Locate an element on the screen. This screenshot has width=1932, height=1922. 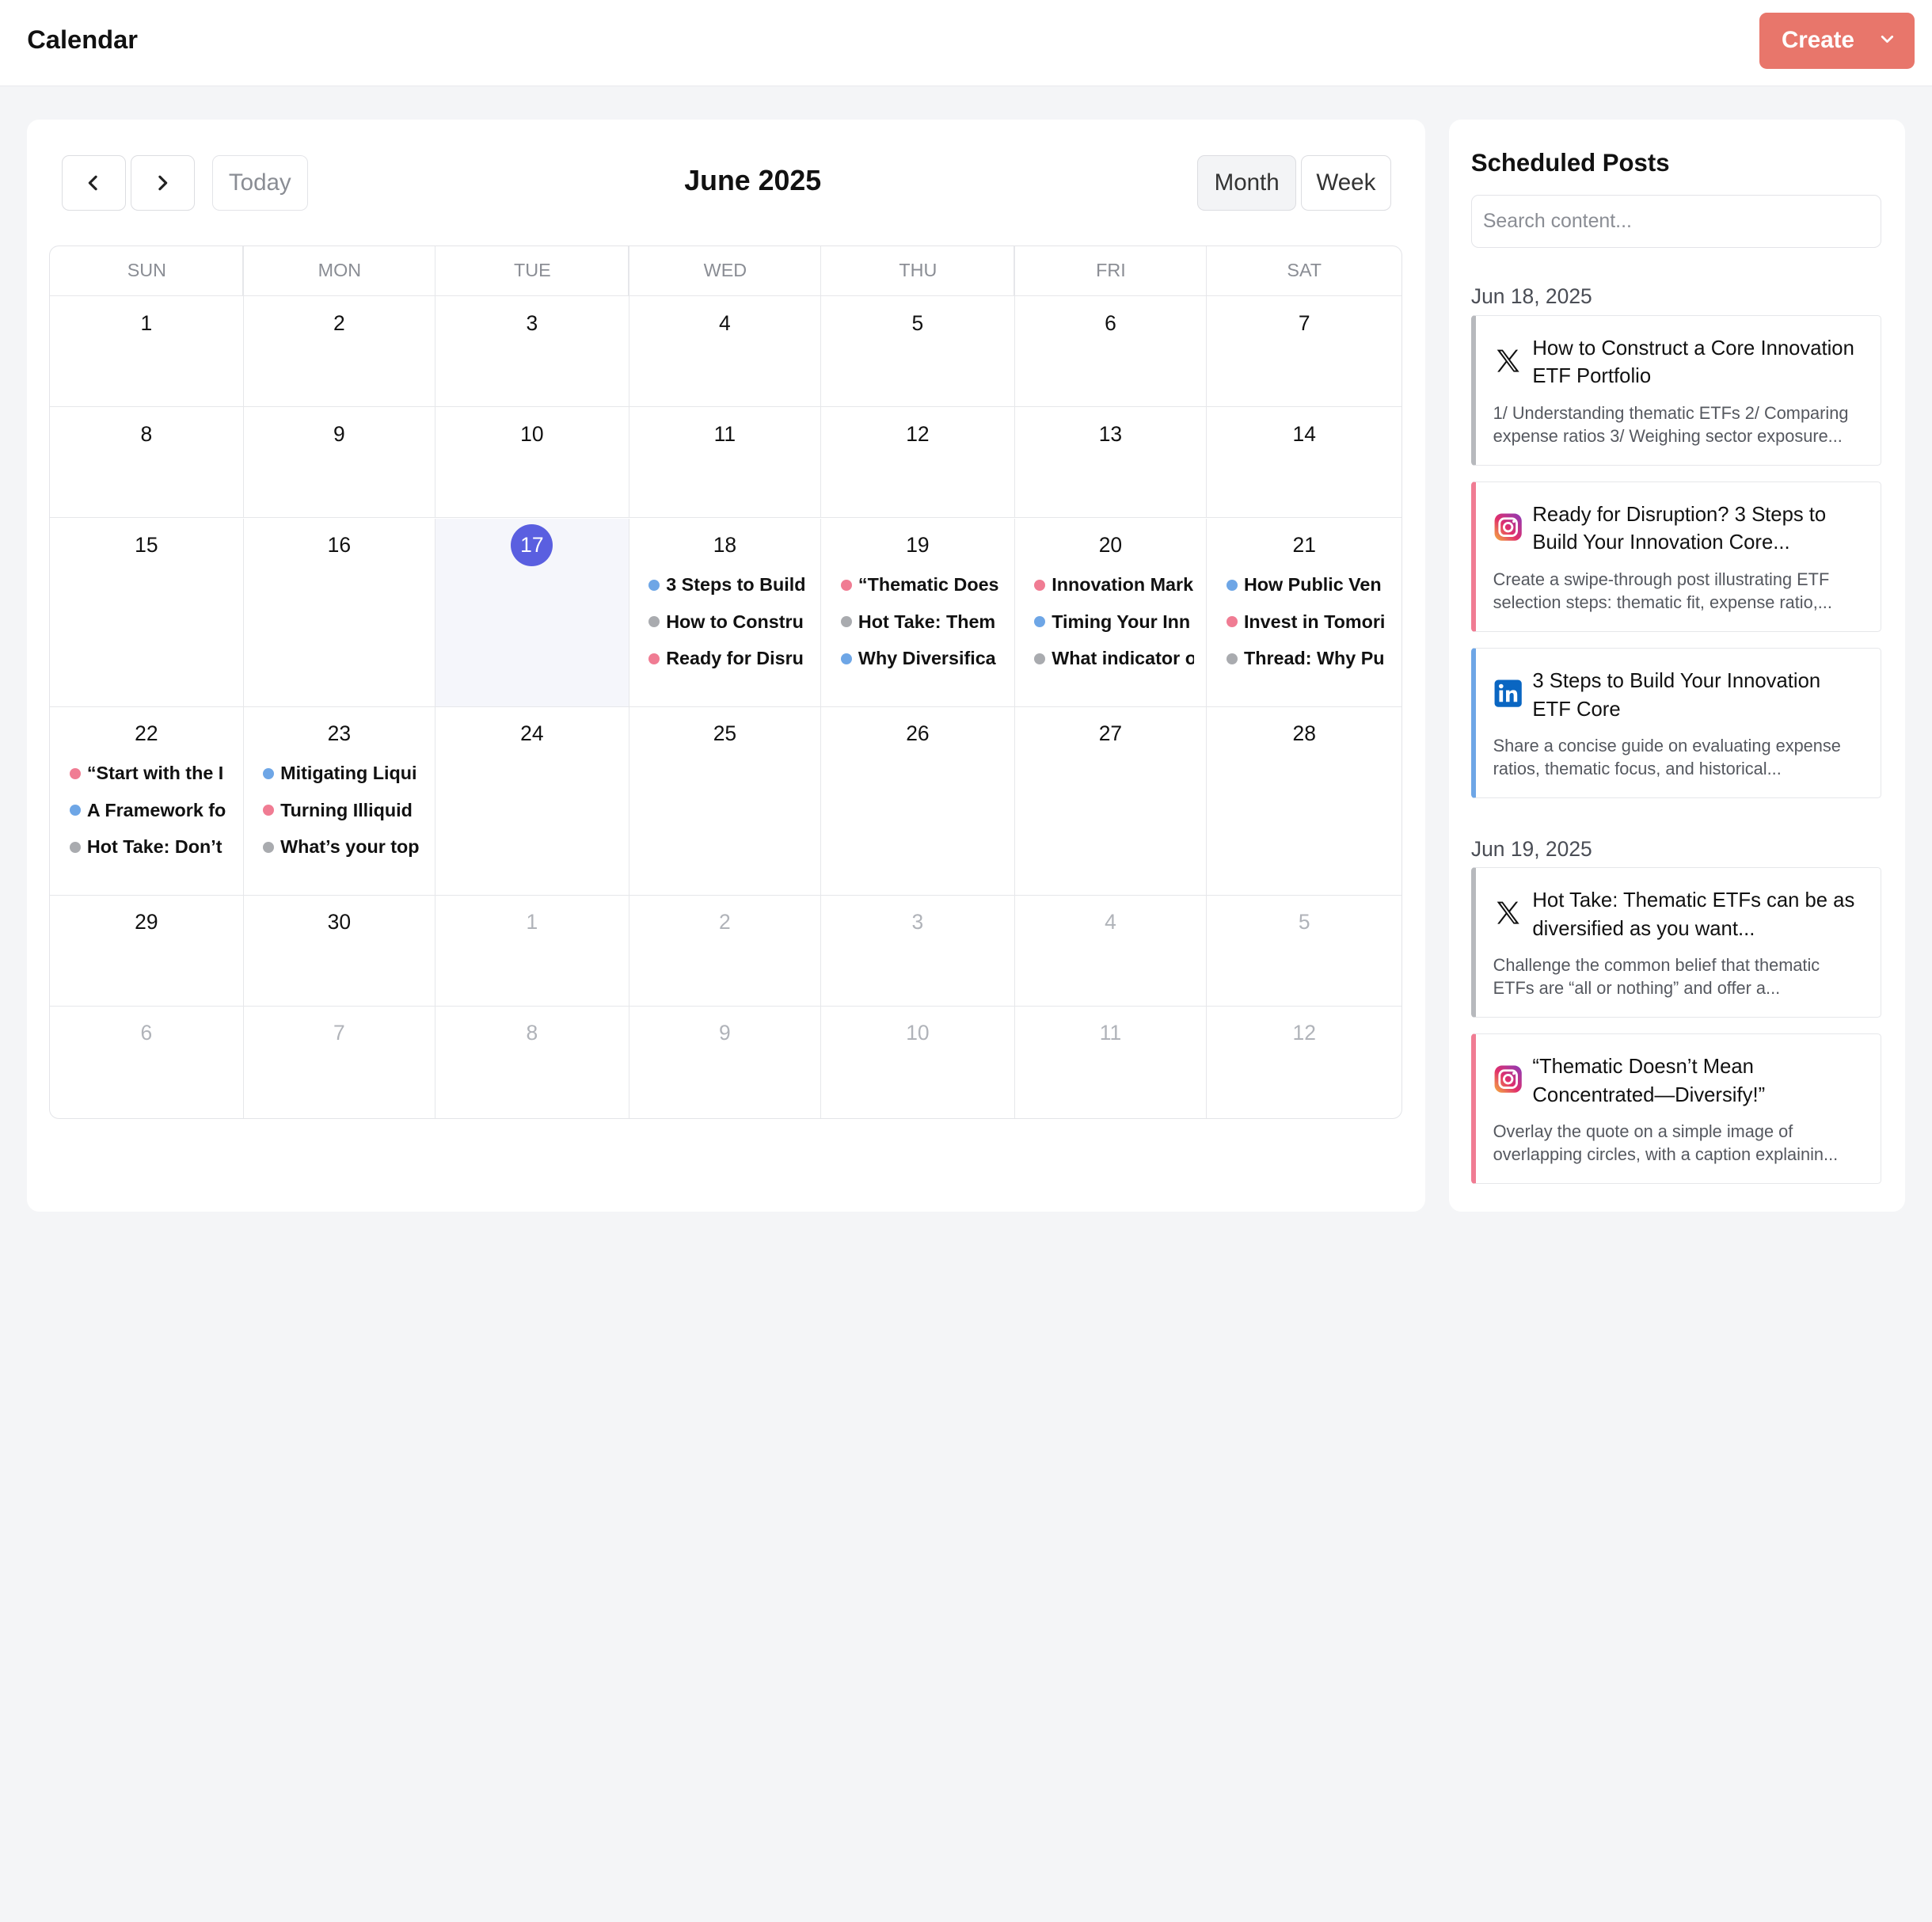
calendar-event: How to Constru is located at coordinates (728, 621).